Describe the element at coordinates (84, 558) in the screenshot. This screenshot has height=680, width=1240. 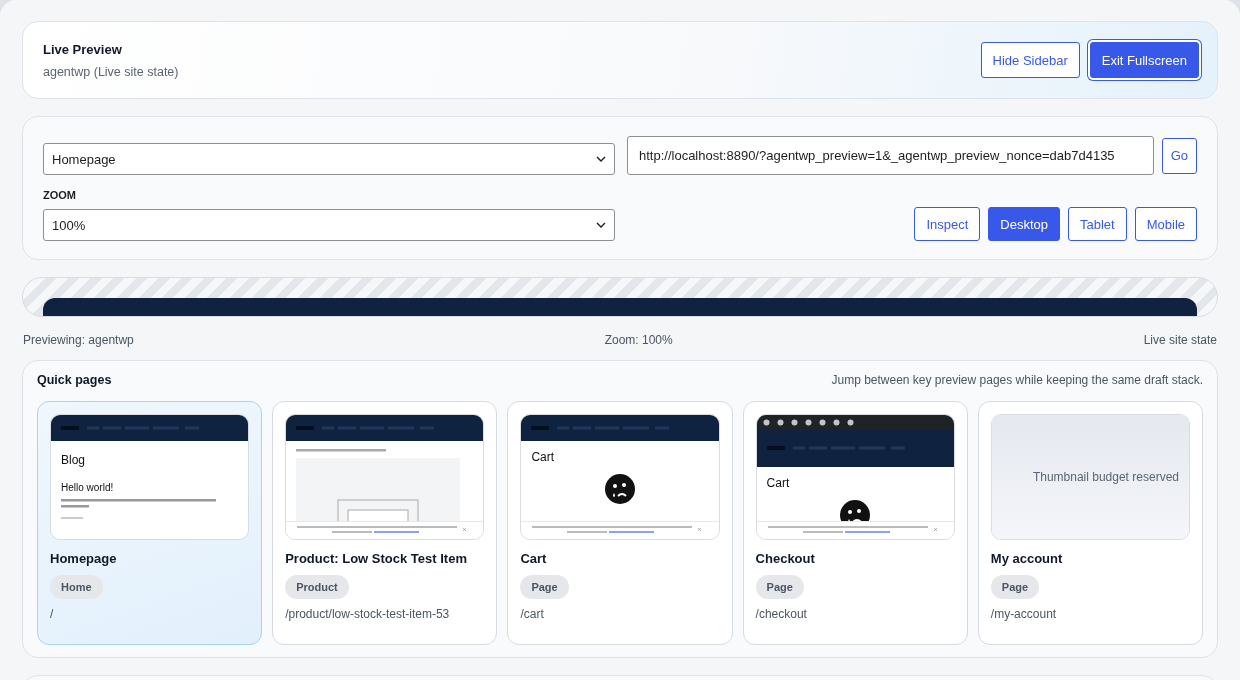
I see `page-title: Homepage` at that location.